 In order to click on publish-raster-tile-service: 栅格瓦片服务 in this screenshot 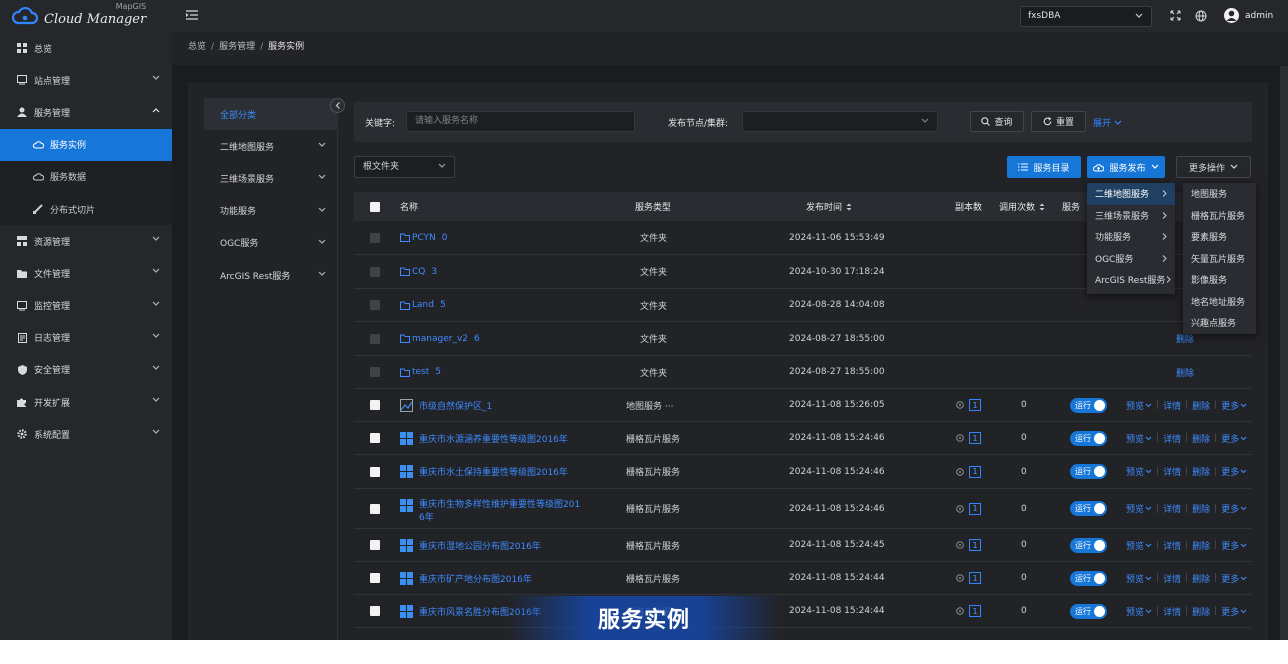, I will do `click(1219, 216)`.